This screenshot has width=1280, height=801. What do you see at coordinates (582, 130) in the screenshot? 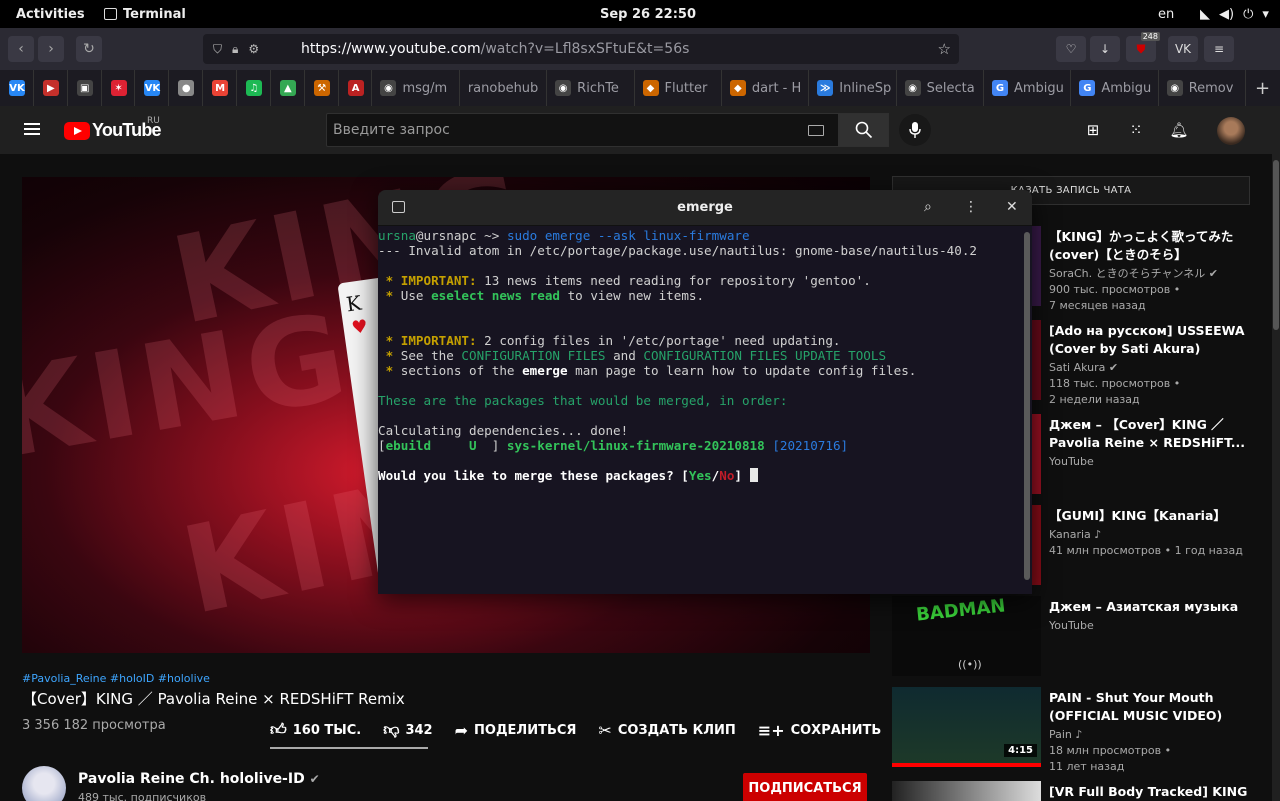
I see `search-input: Введите запрос` at bounding box center [582, 130].